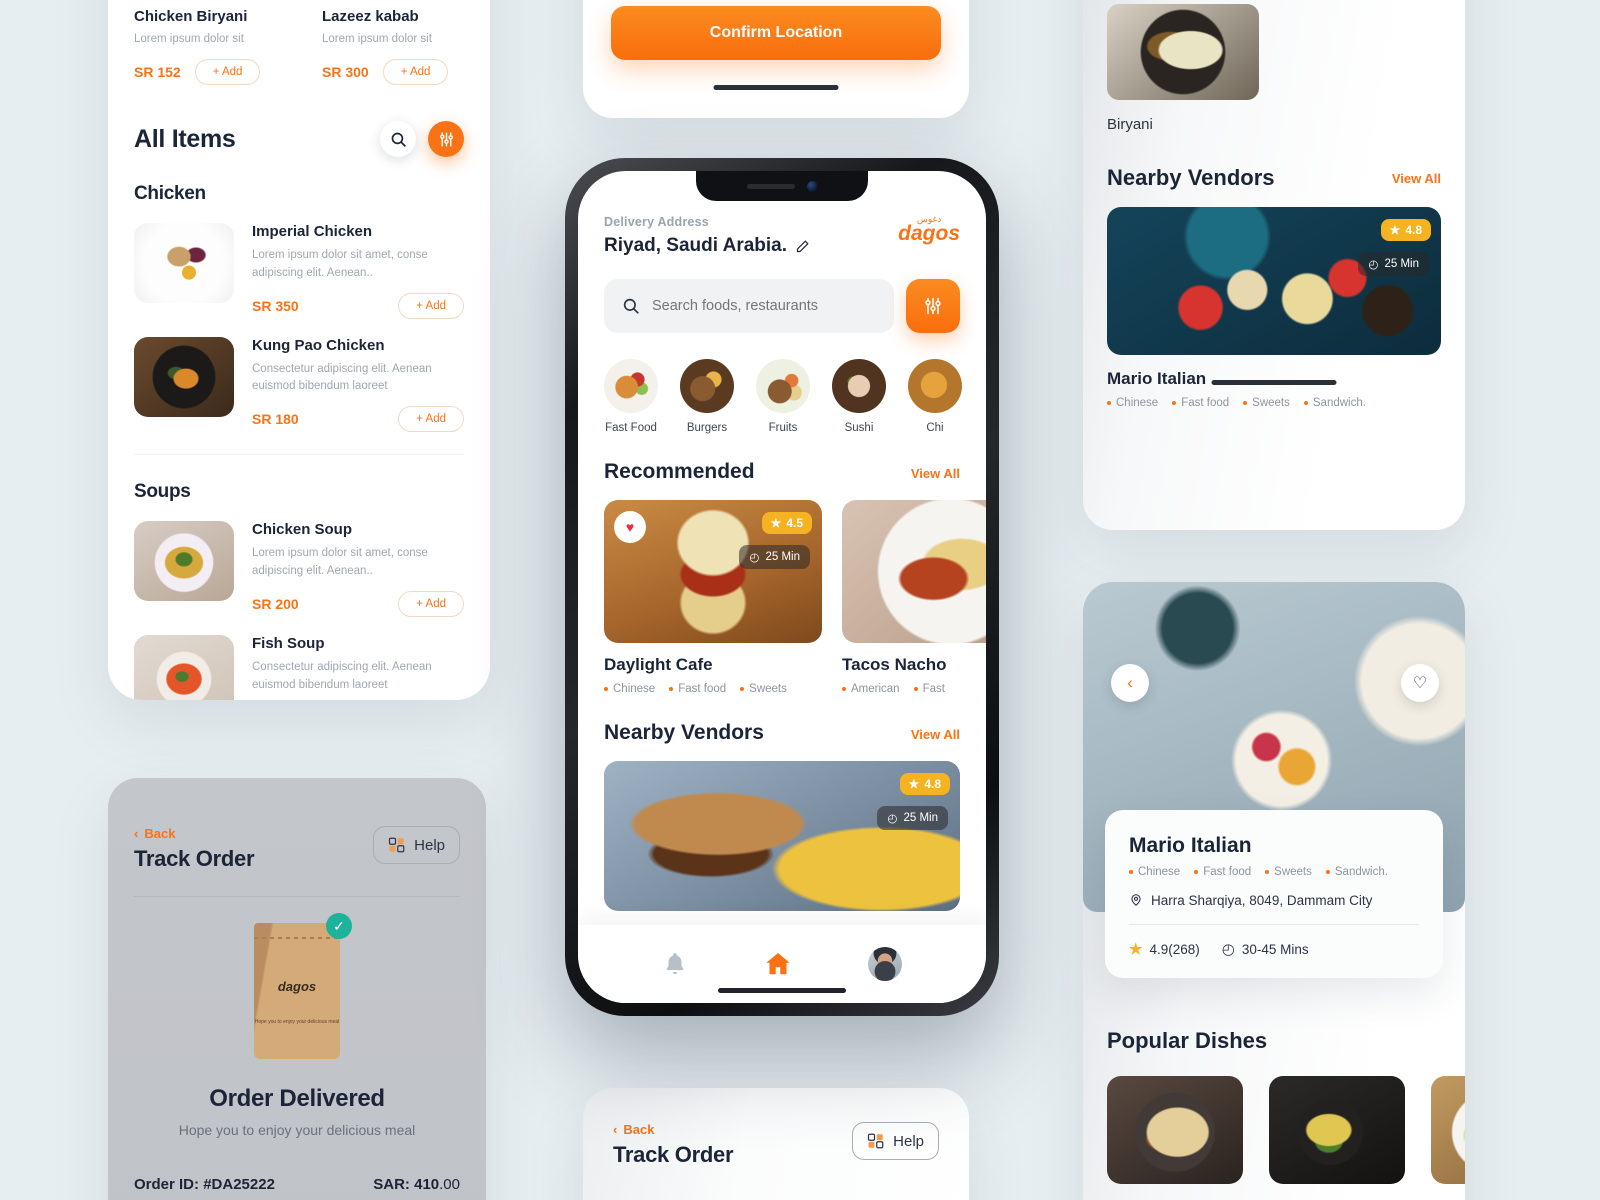 This screenshot has height=1200, width=1600. What do you see at coordinates (1191, 177) in the screenshot?
I see `section-title: Nearby Vendors` at bounding box center [1191, 177].